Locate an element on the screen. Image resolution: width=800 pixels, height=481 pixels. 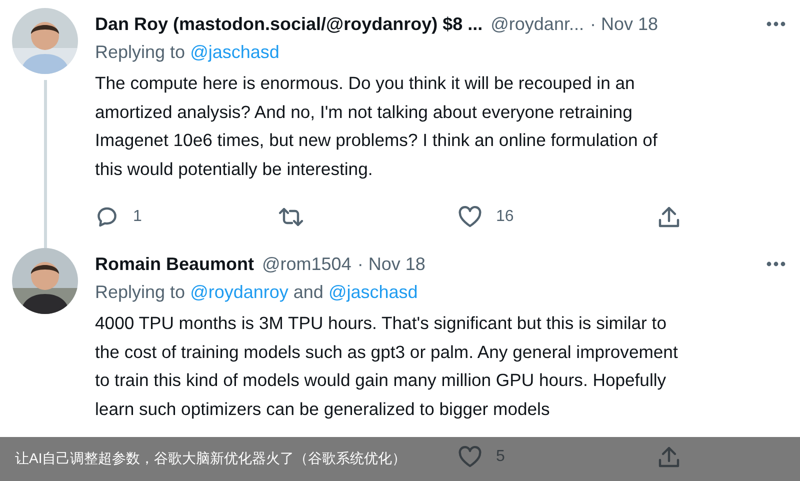
author-name: Romain Beaumont is located at coordinates (174, 264).